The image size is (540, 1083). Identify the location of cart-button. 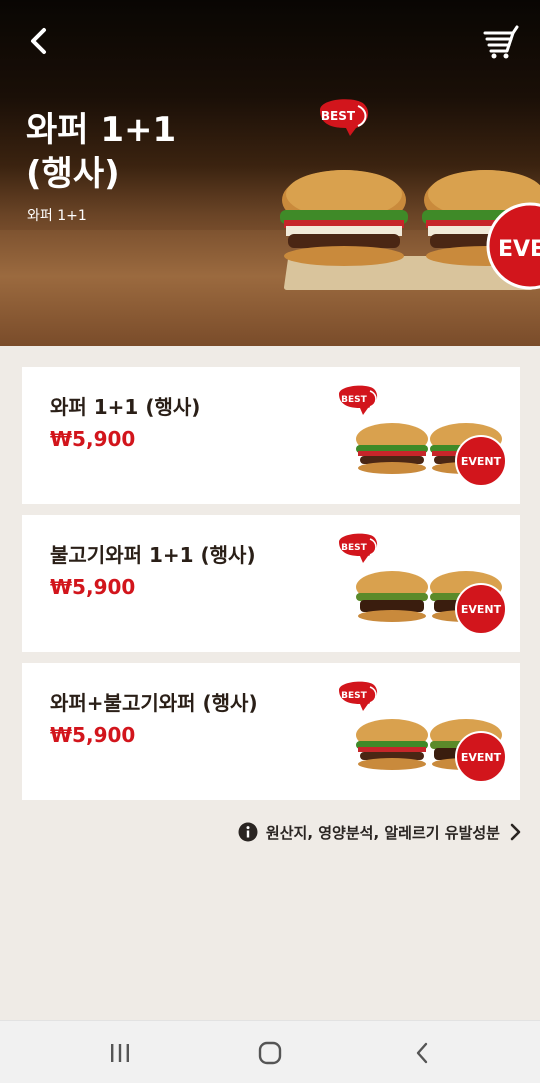
(502, 42).